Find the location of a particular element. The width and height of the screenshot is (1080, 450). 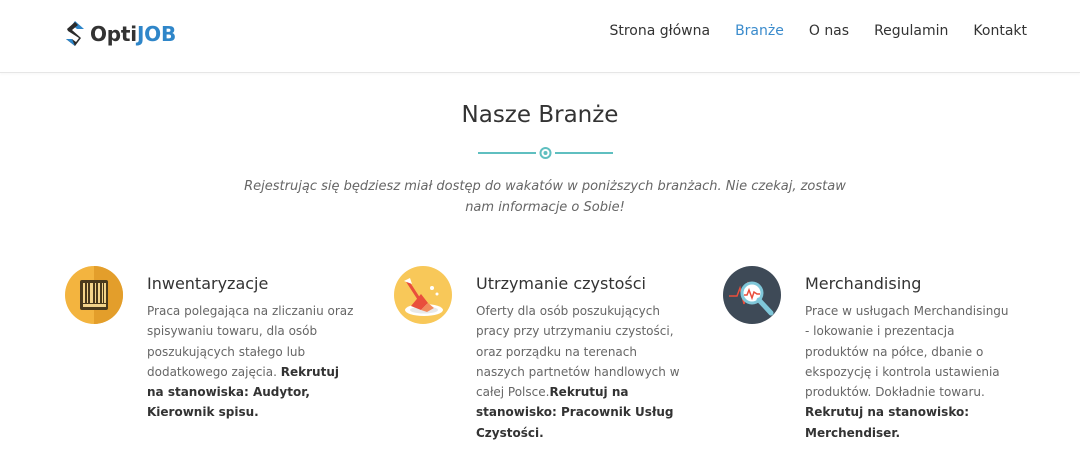

cleaning-icon is located at coordinates (423, 295).